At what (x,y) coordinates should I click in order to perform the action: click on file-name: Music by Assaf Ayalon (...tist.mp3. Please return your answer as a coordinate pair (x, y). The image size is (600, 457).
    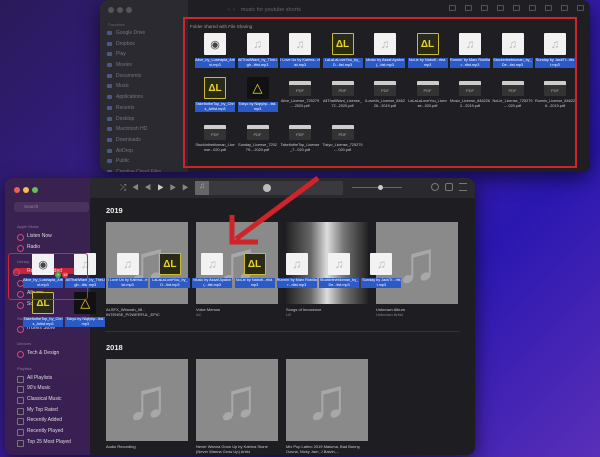
    Looking at the image, I should click on (212, 283).